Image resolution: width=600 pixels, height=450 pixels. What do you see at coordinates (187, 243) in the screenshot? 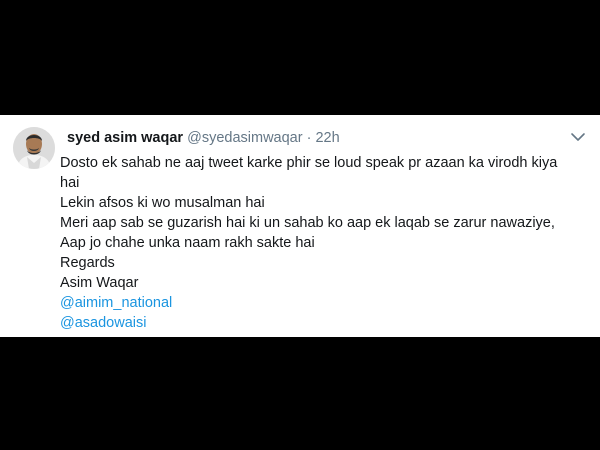
I see `tweet-line: Aap jo chahe unka naam rakh sakte hai` at bounding box center [187, 243].